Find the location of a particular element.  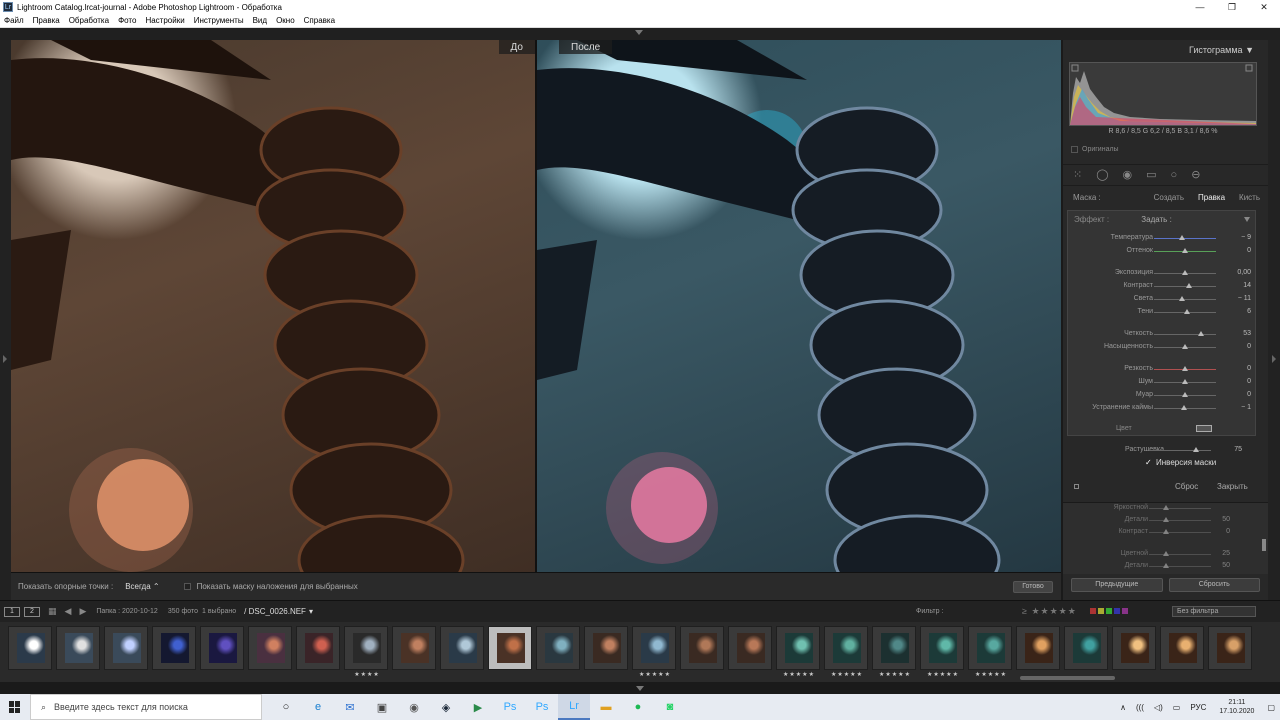

whatsapp-icon: ◙ is located at coordinates (670, 707).